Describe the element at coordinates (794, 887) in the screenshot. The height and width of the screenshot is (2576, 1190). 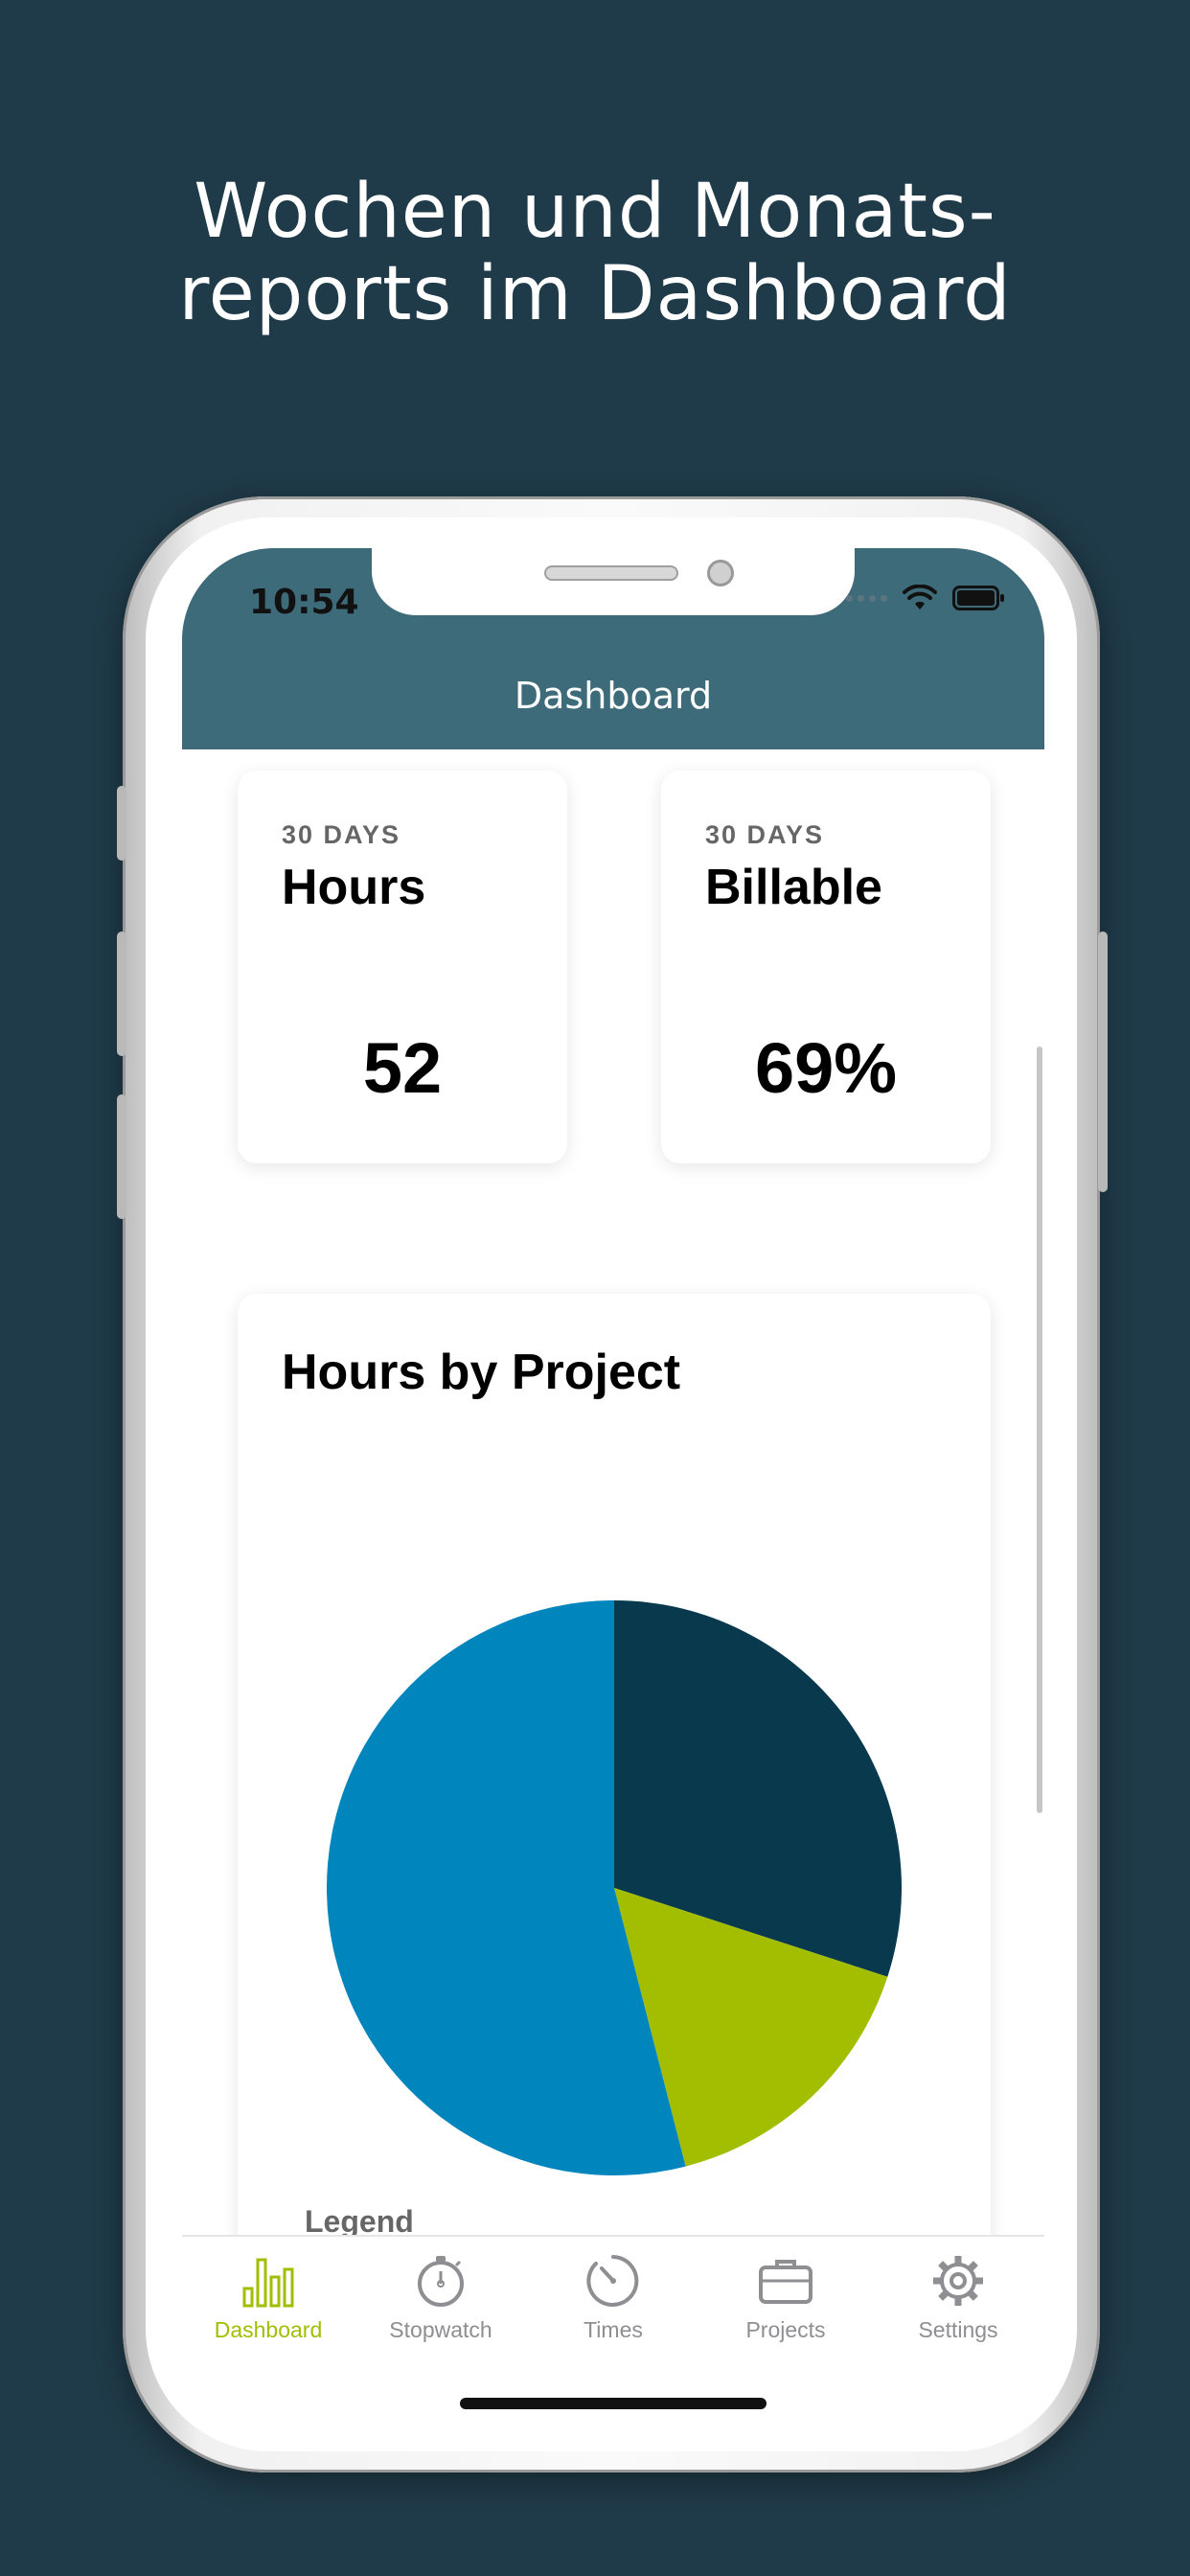
I see `card-title: Billable` at that location.